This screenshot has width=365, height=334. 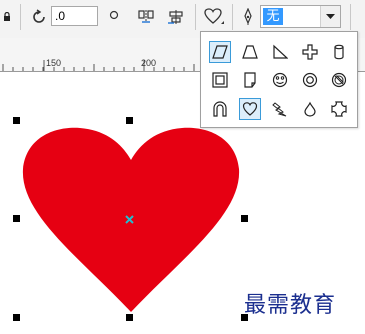 I want to click on plaque-shape-icon, so click(x=339, y=109).